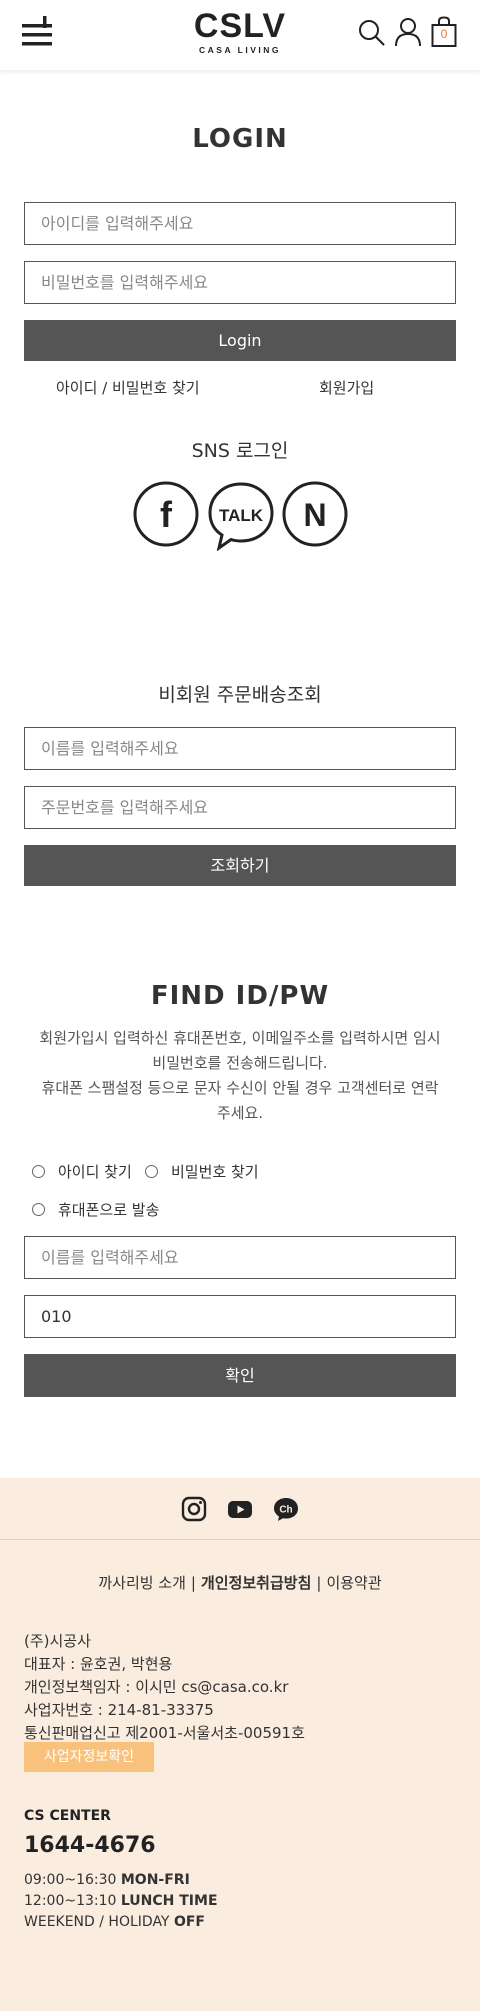  What do you see at coordinates (240, 695) in the screenshot?
I see `guest-order-title: 비회원 주문배송조회` at bounding box center [240, 695].